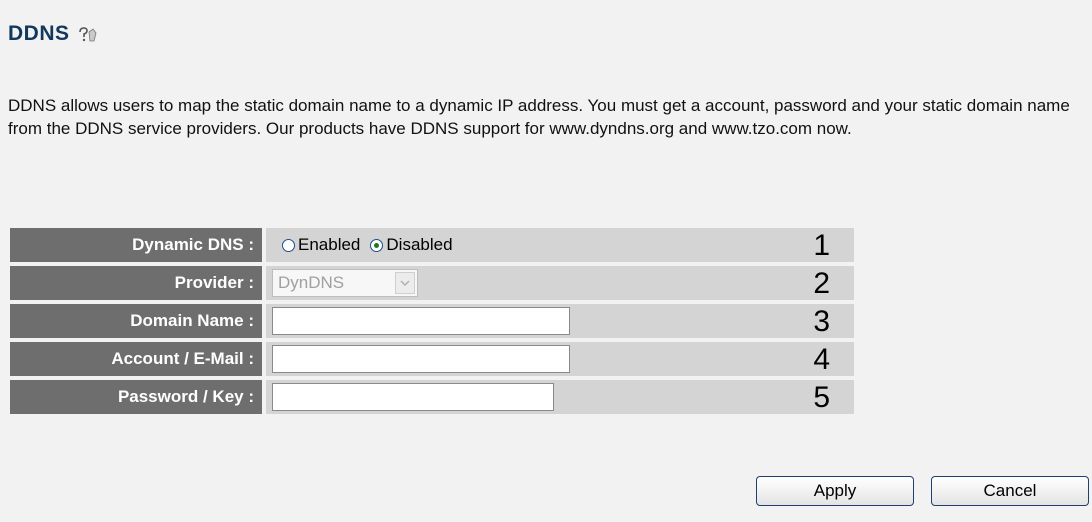 The width and height of the screenshot is (1092, 522). I want to click on row-provider: Provider : DynDNS 2, so click(432, 283).